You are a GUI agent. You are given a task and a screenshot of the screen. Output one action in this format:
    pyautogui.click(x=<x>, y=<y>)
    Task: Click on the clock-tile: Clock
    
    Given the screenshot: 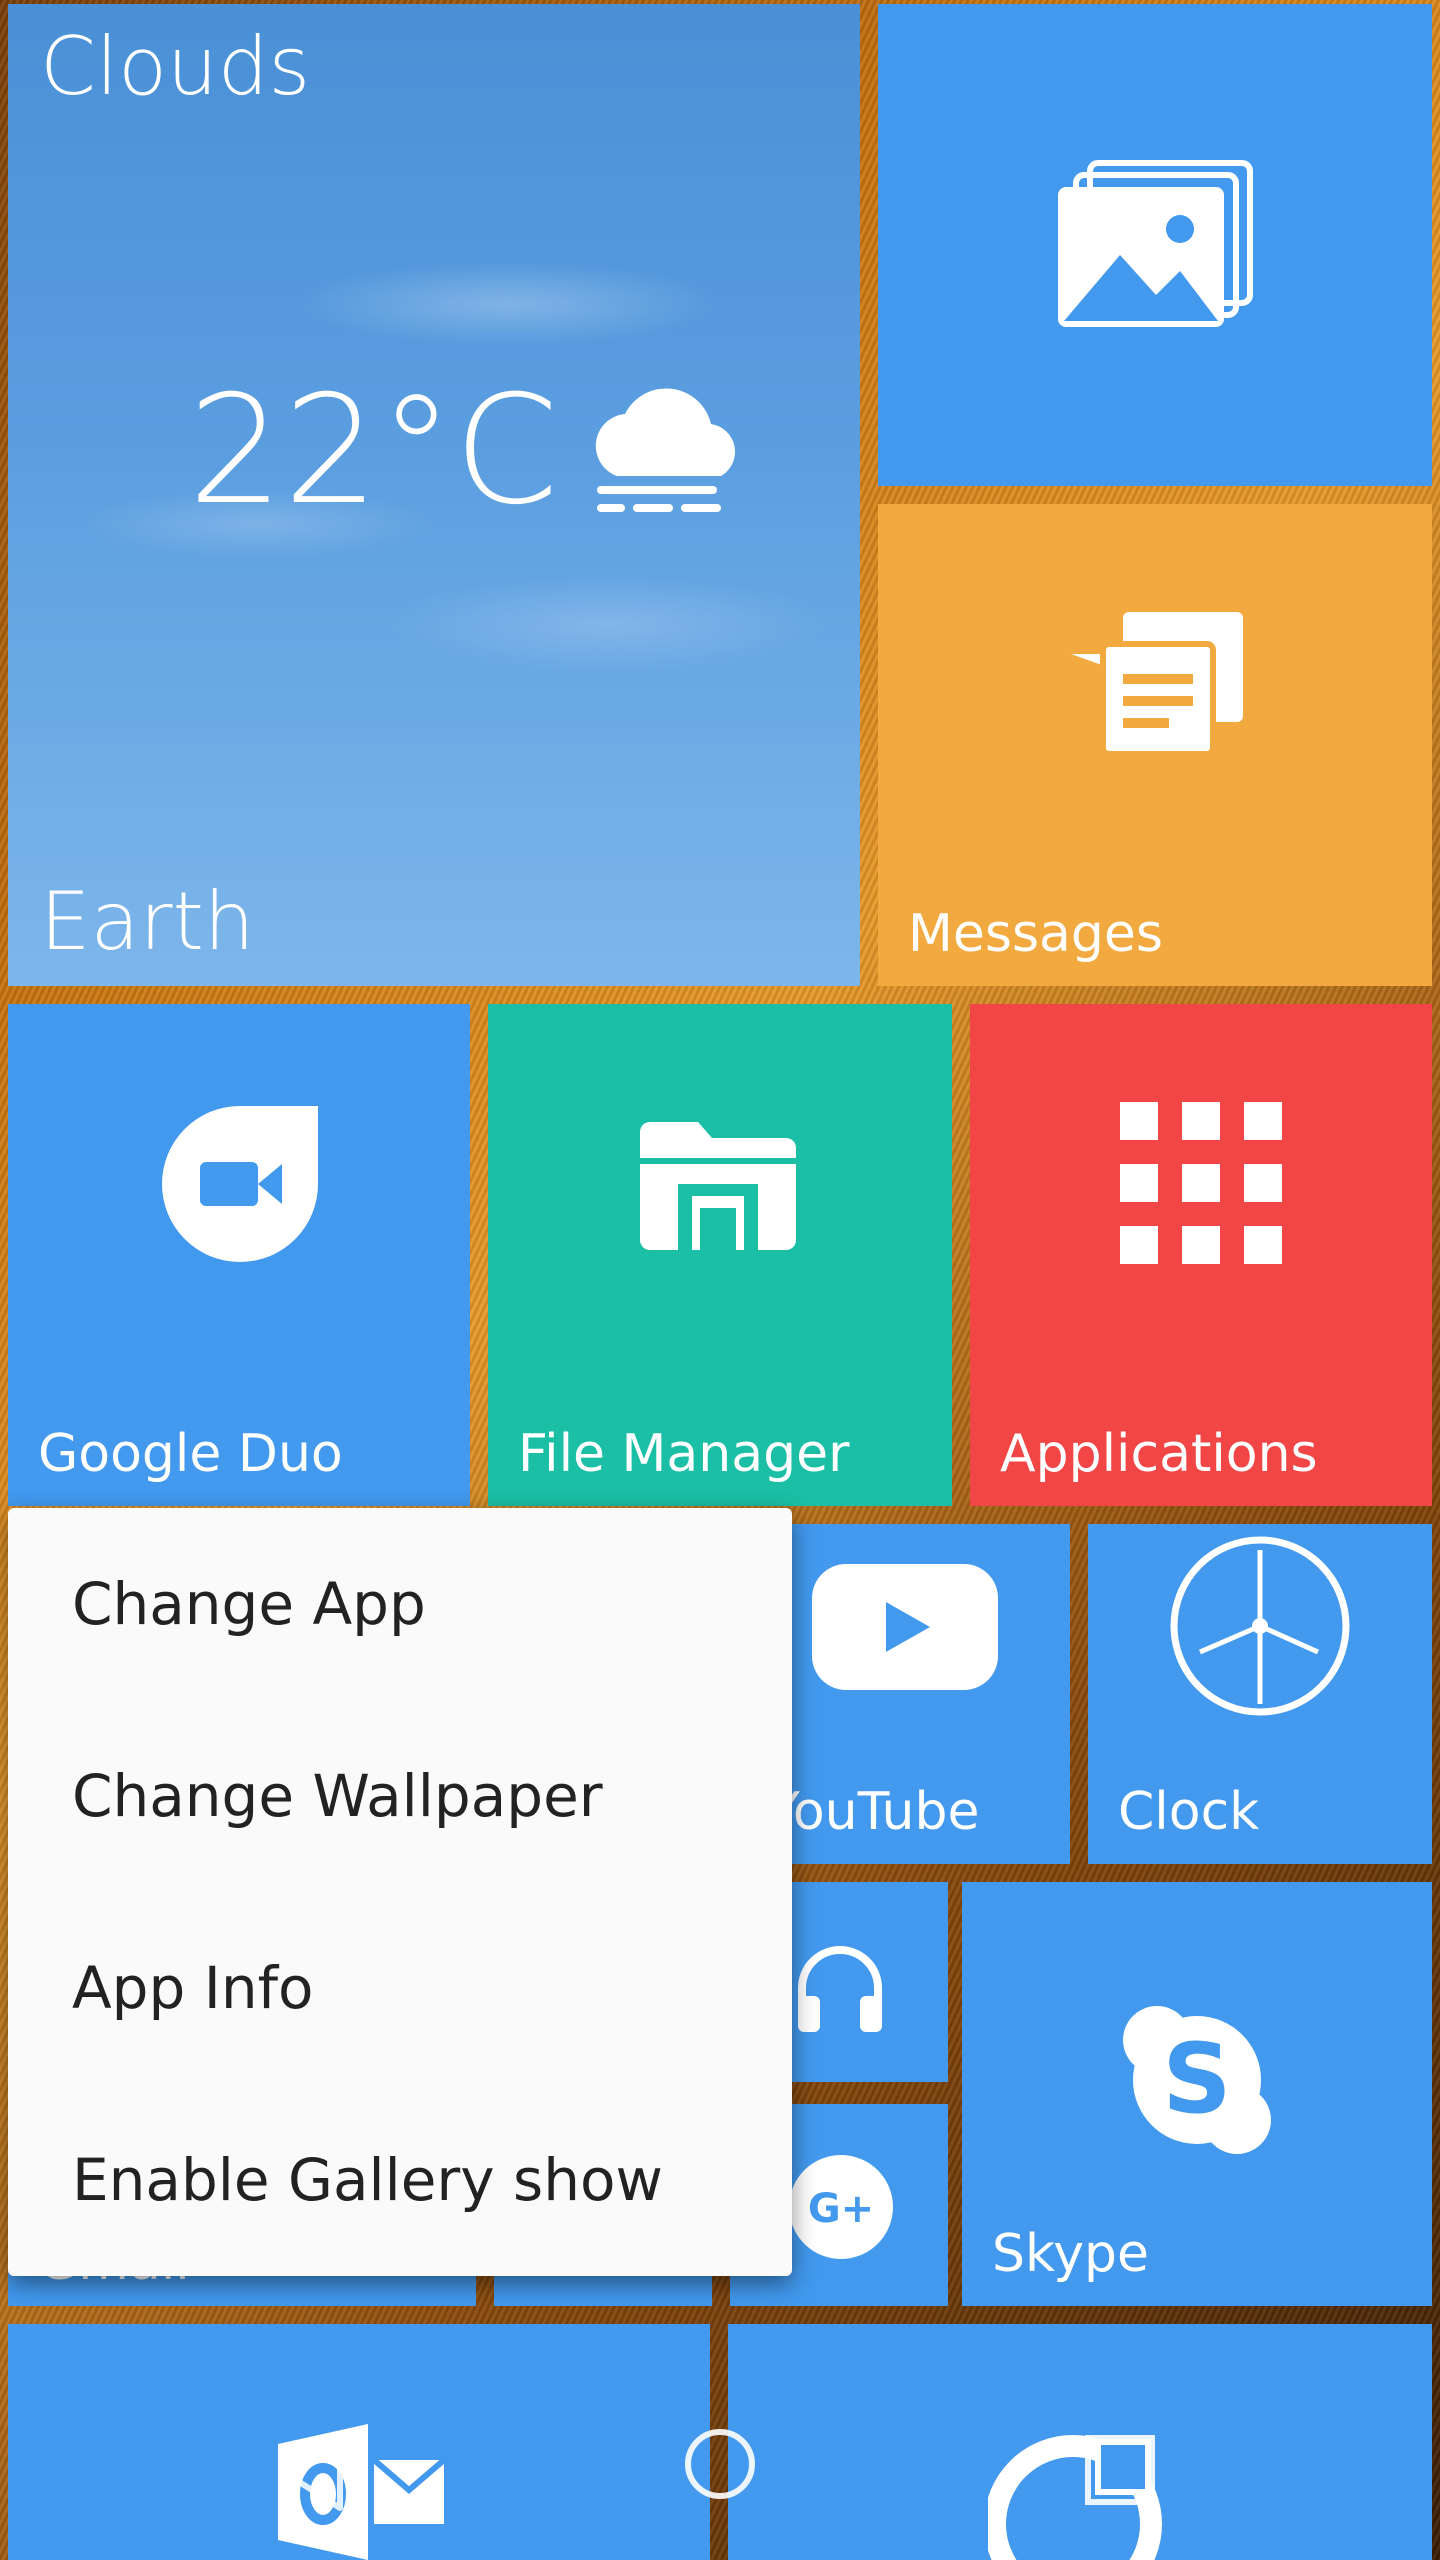 What is the action you would take?
    pyautogui.click(x=1260, y=1694)
    